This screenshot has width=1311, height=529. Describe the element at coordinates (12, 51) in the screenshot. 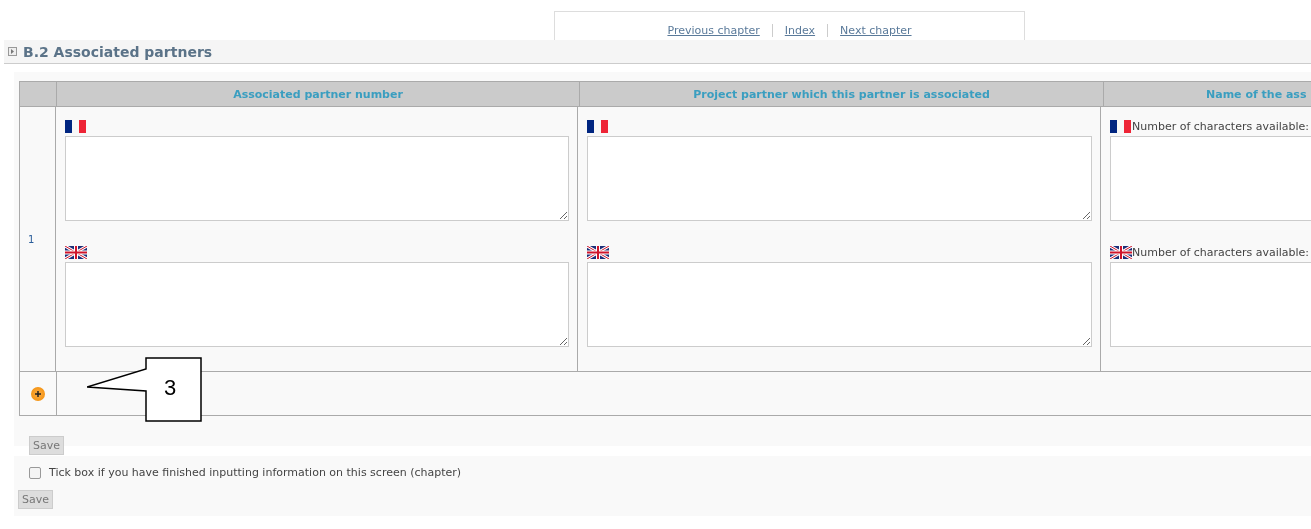

I see `expand-icon` at that location.